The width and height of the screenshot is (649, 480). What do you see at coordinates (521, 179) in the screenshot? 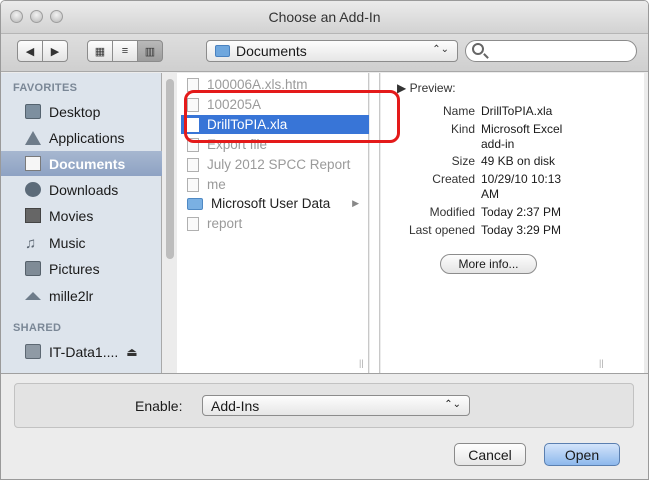
I see `created-value-line1: 10/29/10 10:13` at bounding box center [521, 179].